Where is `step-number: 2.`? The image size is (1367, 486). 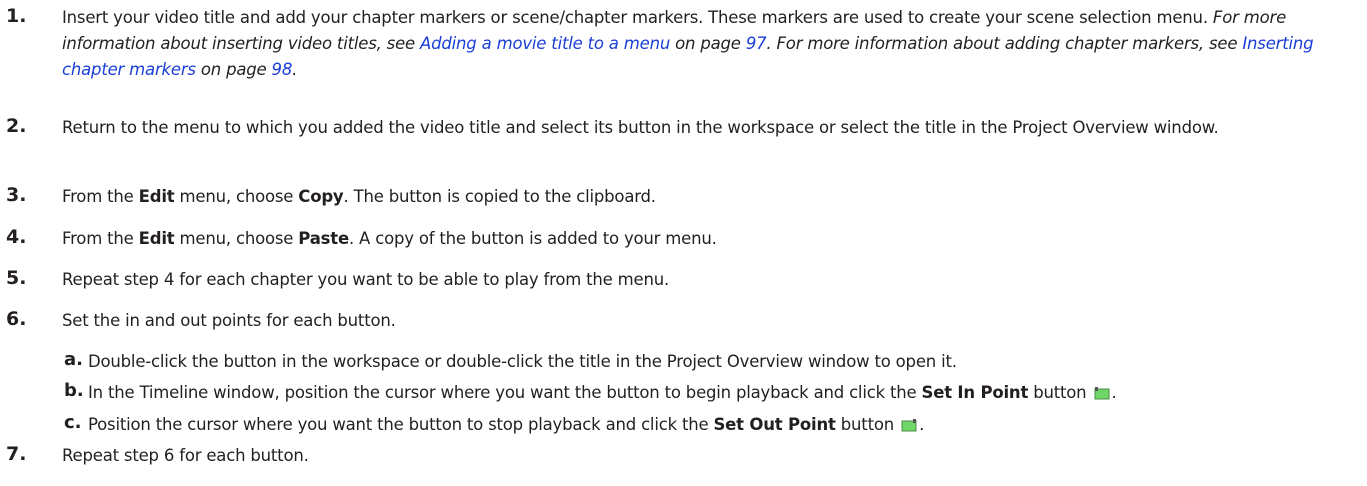
step-number: 2. is located at coordinates (16, 126).